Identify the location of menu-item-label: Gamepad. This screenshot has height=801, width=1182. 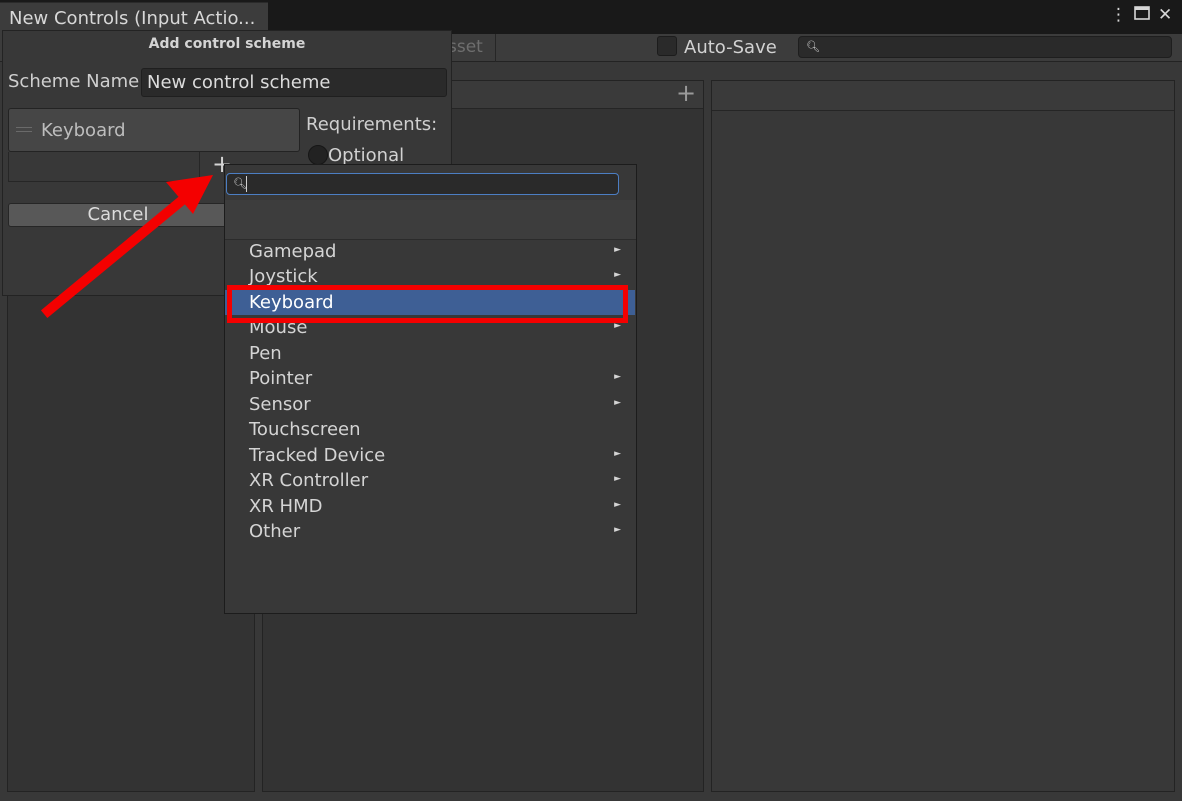
(293, 251).